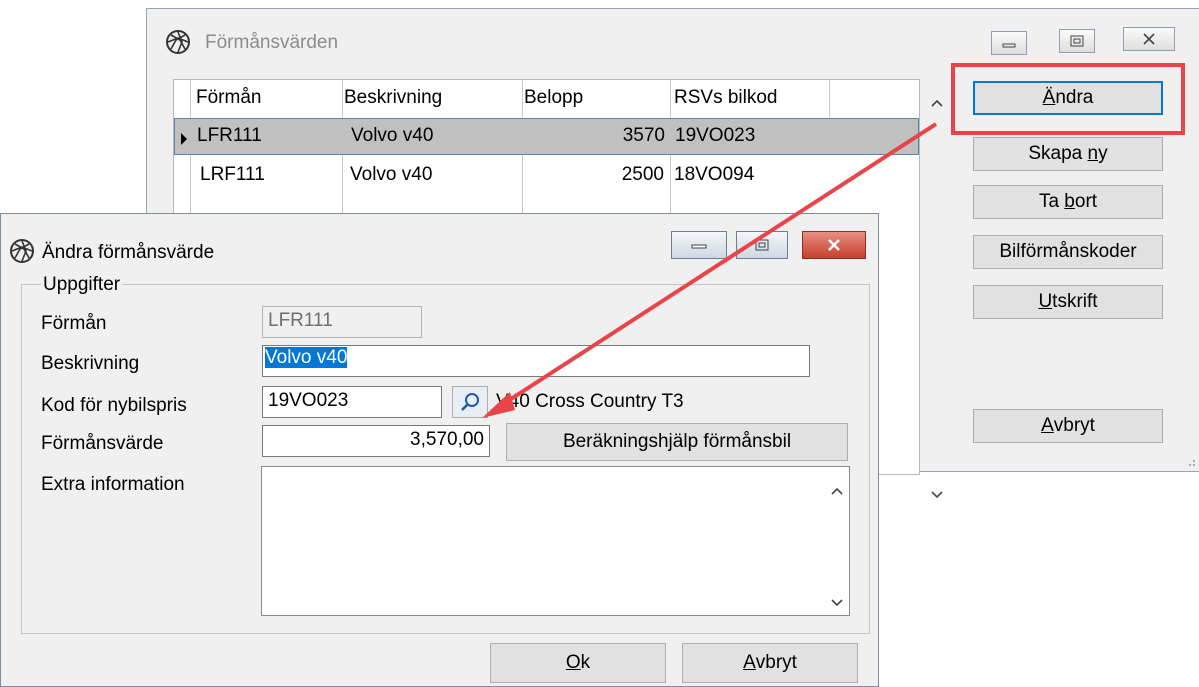 The width and height of the screenshot is (1199, 687). Describe the element at coordinates (113, 484) in the screenshot. I see `label-extra: Extra information` at that location.